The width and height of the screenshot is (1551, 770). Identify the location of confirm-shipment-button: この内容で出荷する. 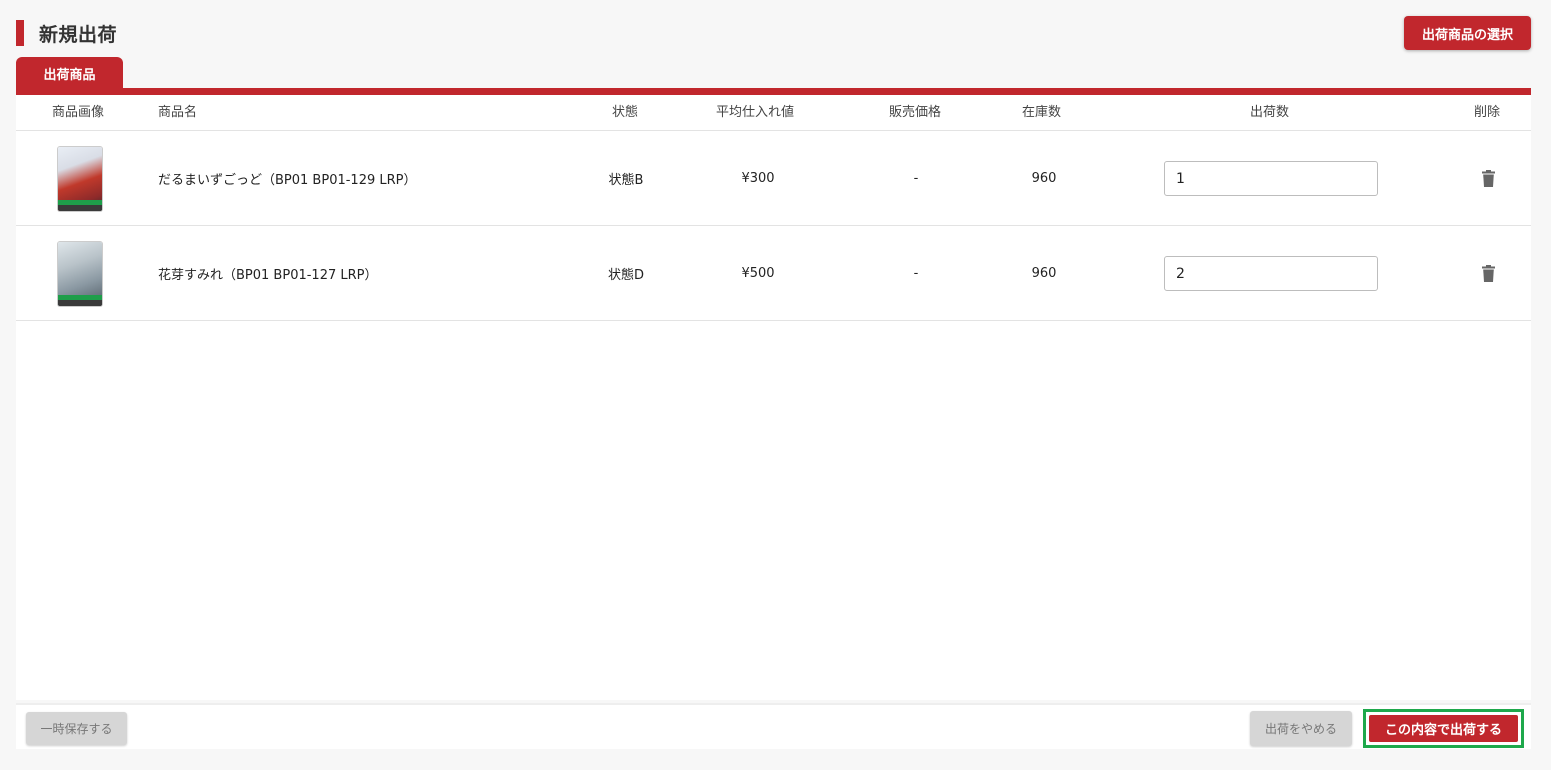
(1443, 728).